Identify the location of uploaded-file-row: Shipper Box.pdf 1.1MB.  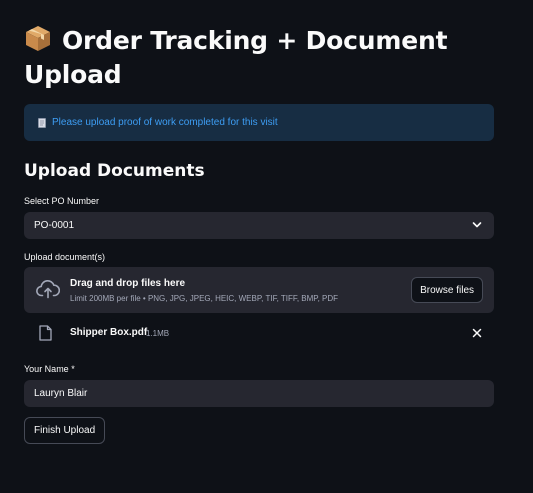
(259, 333).